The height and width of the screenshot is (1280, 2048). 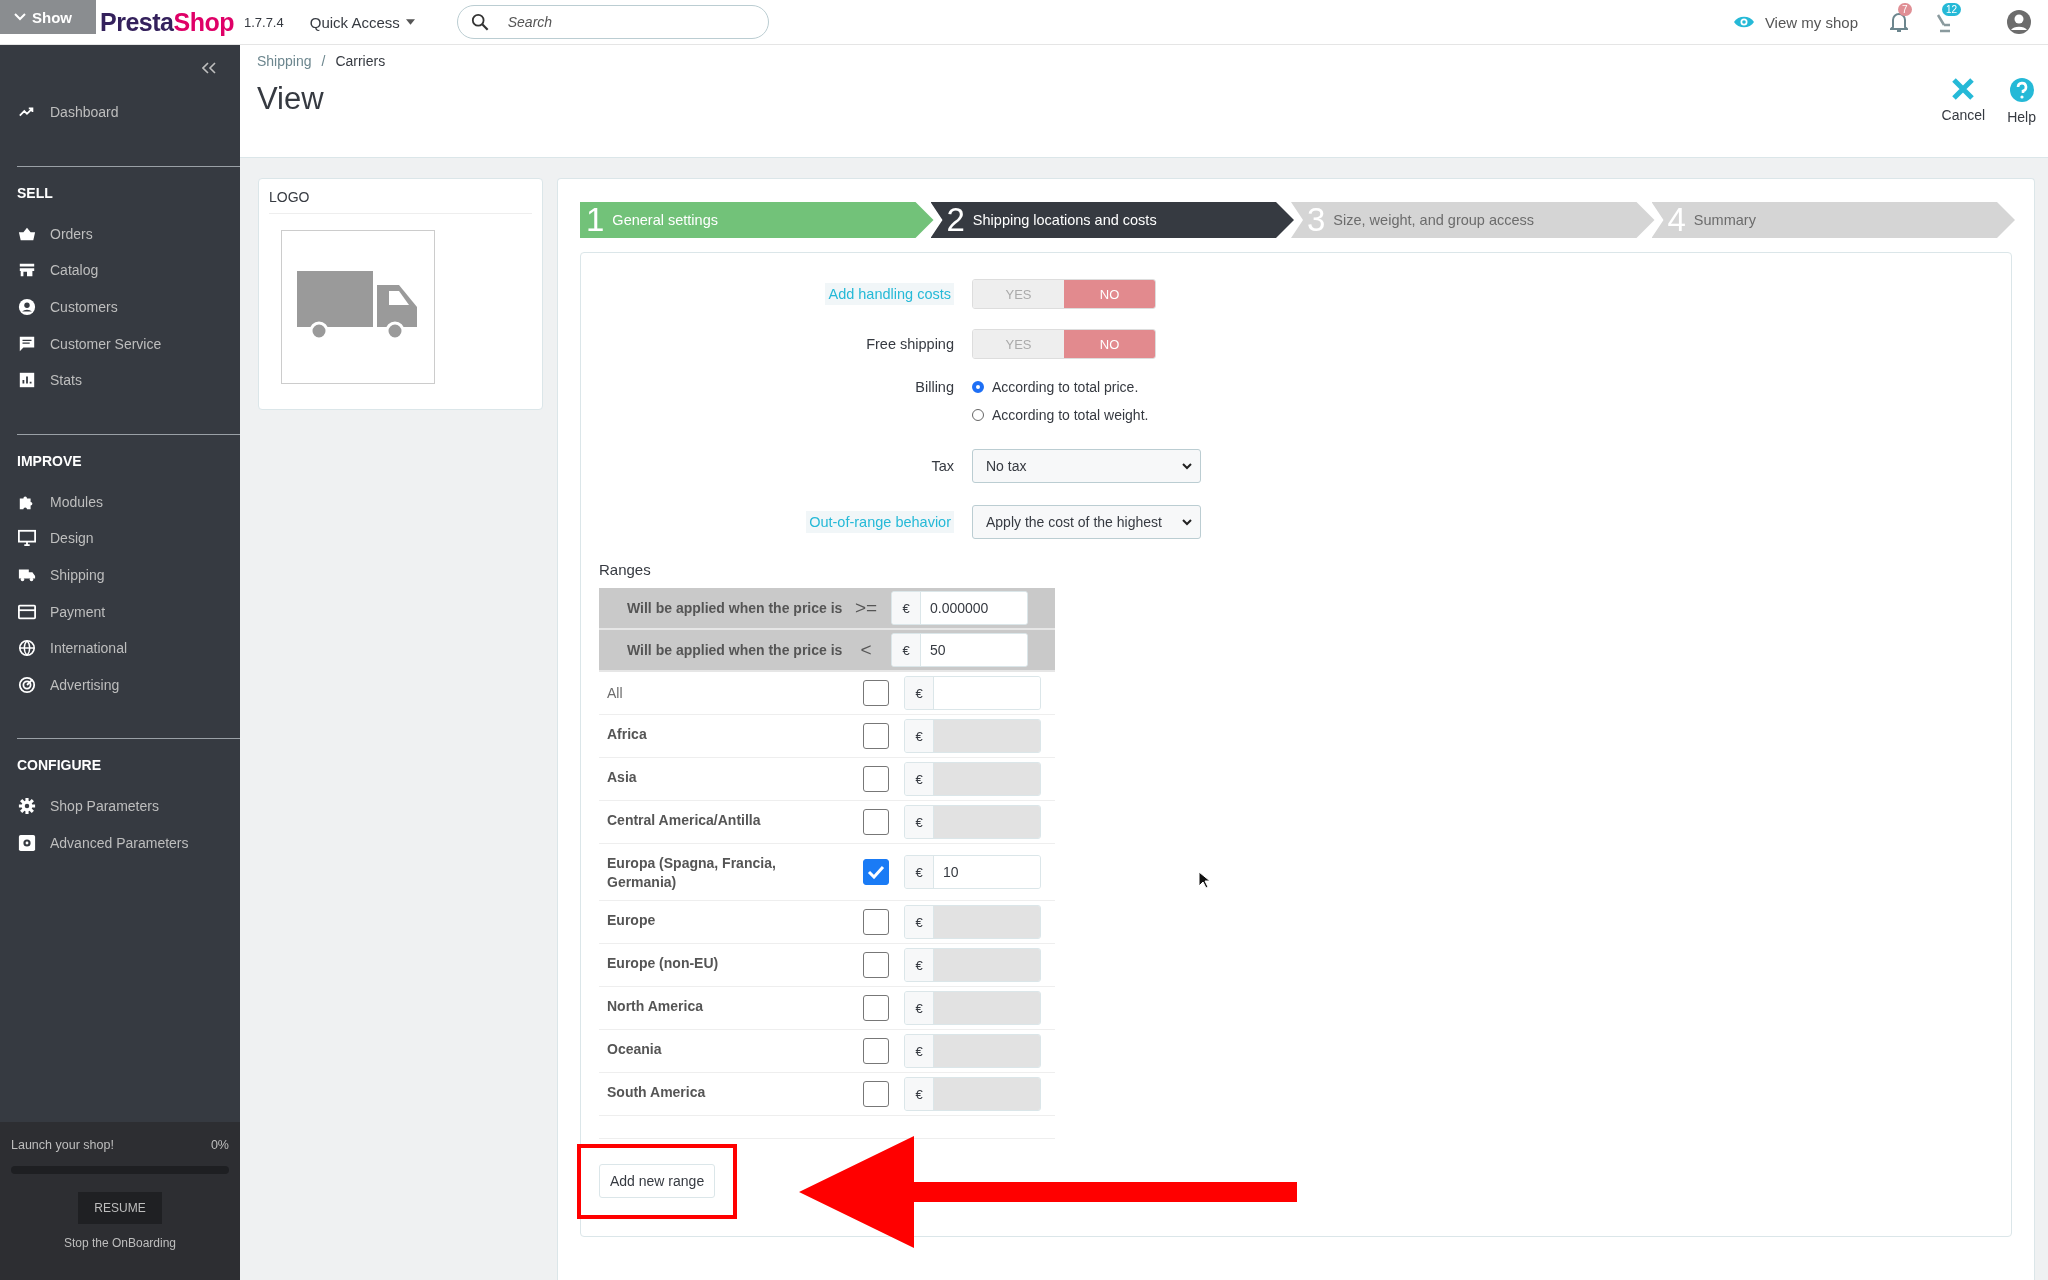 I want to click on add-new-range-button: Add new range, so click(x=657, y=1181).